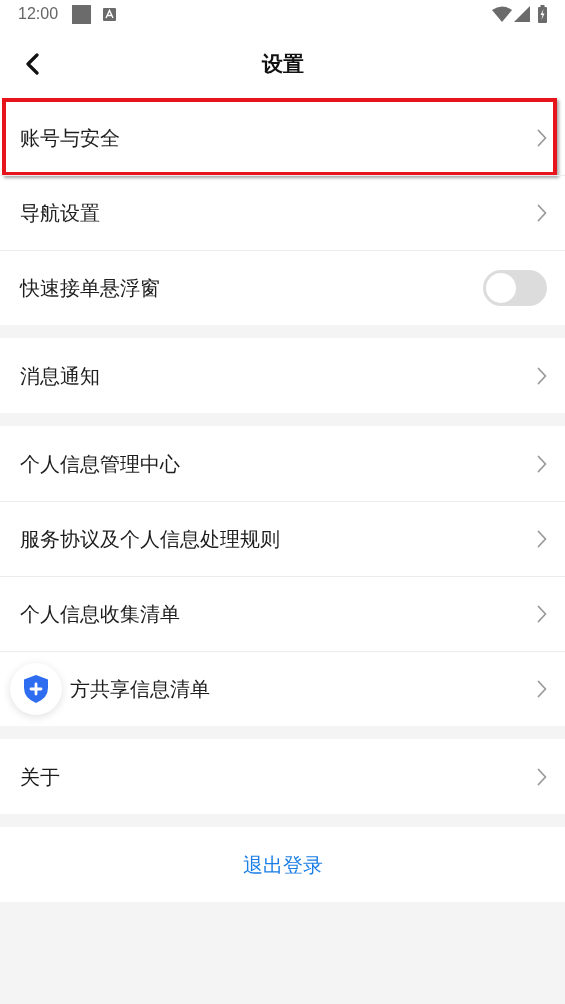 This screenshot has height=1004, width=565. I want to click on settings-item-label: 方共享信息清单, so click(140, 689).